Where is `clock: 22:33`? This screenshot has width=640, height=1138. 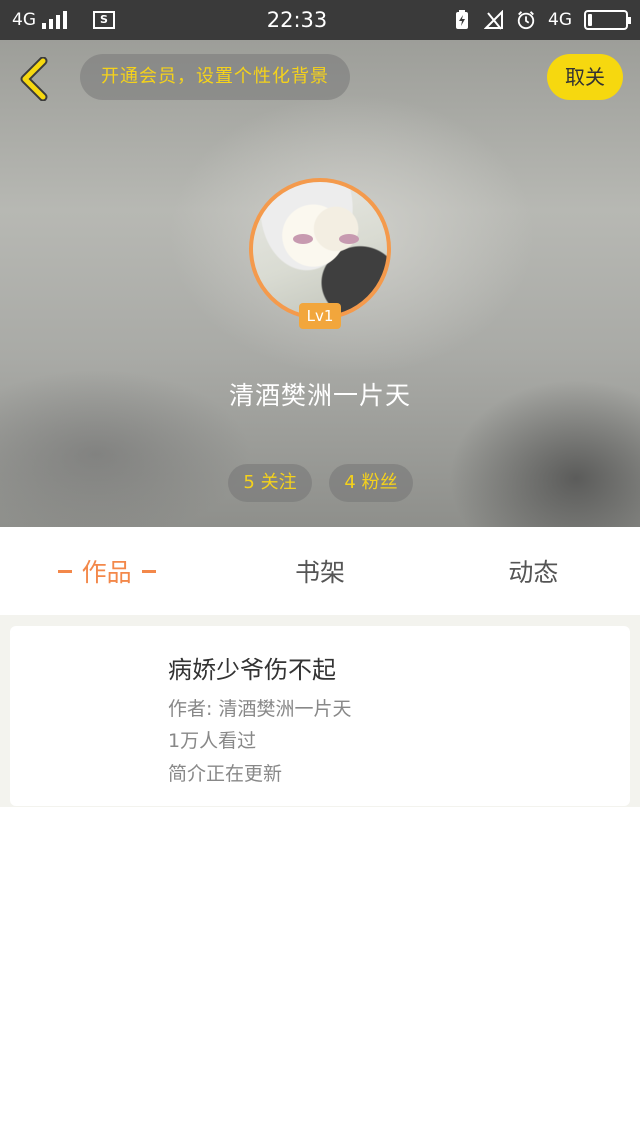 clock: 22:33 is located at coordinates (297, 20).